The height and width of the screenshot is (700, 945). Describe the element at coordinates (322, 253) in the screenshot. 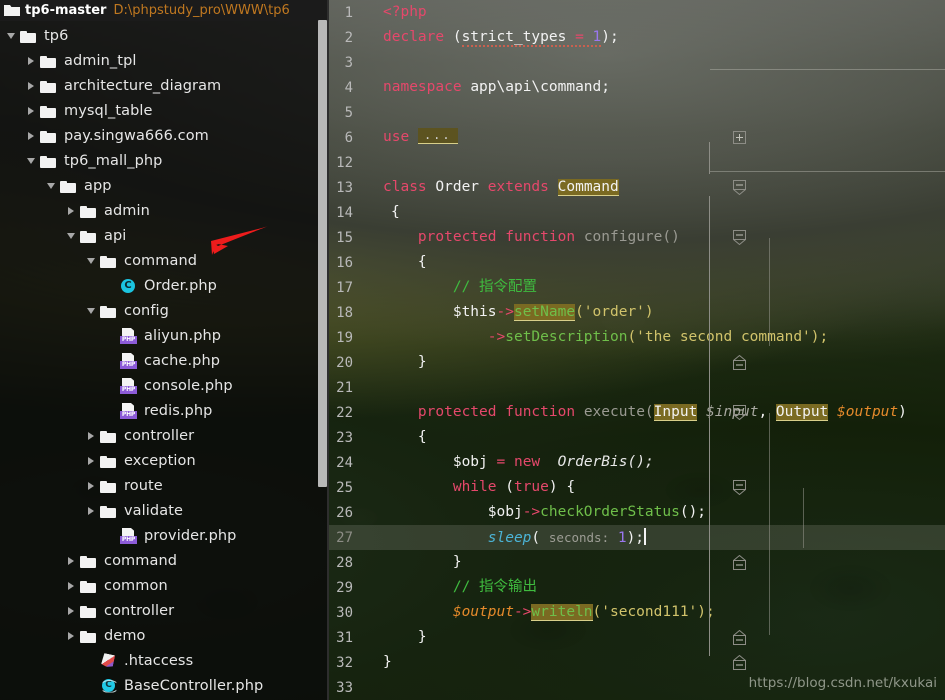

I see `sidebar-vertical-scrollbar` at that location.